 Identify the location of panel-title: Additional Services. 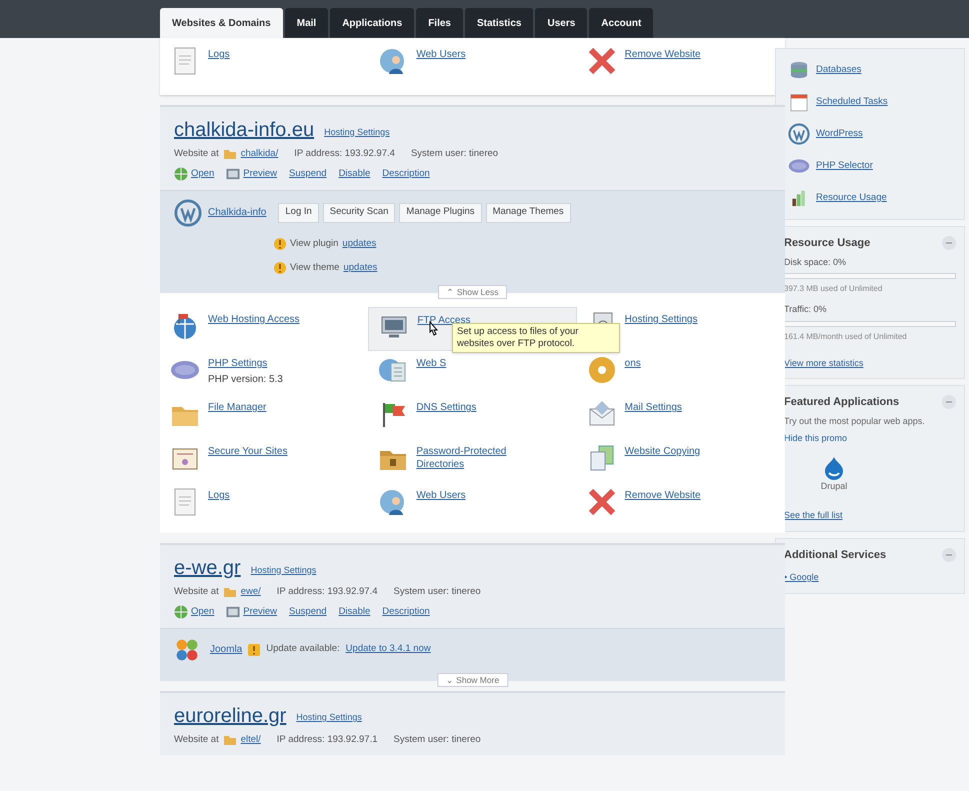
(835, 555).